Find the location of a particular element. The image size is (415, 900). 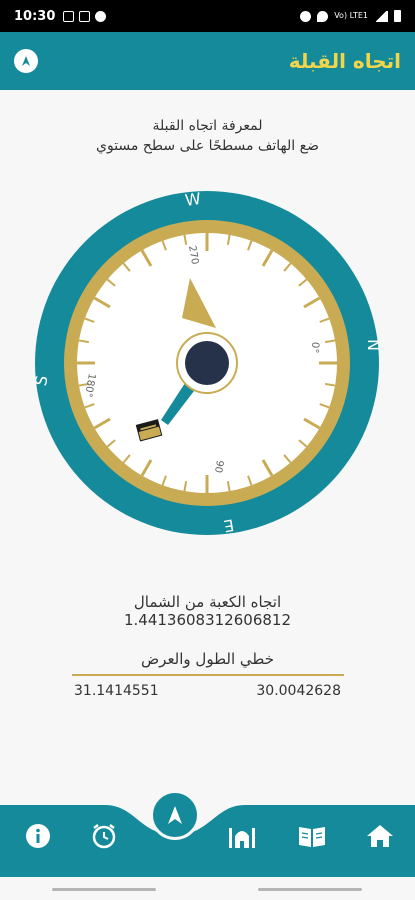

quran-book-icon is located at coordinates (312, 837).